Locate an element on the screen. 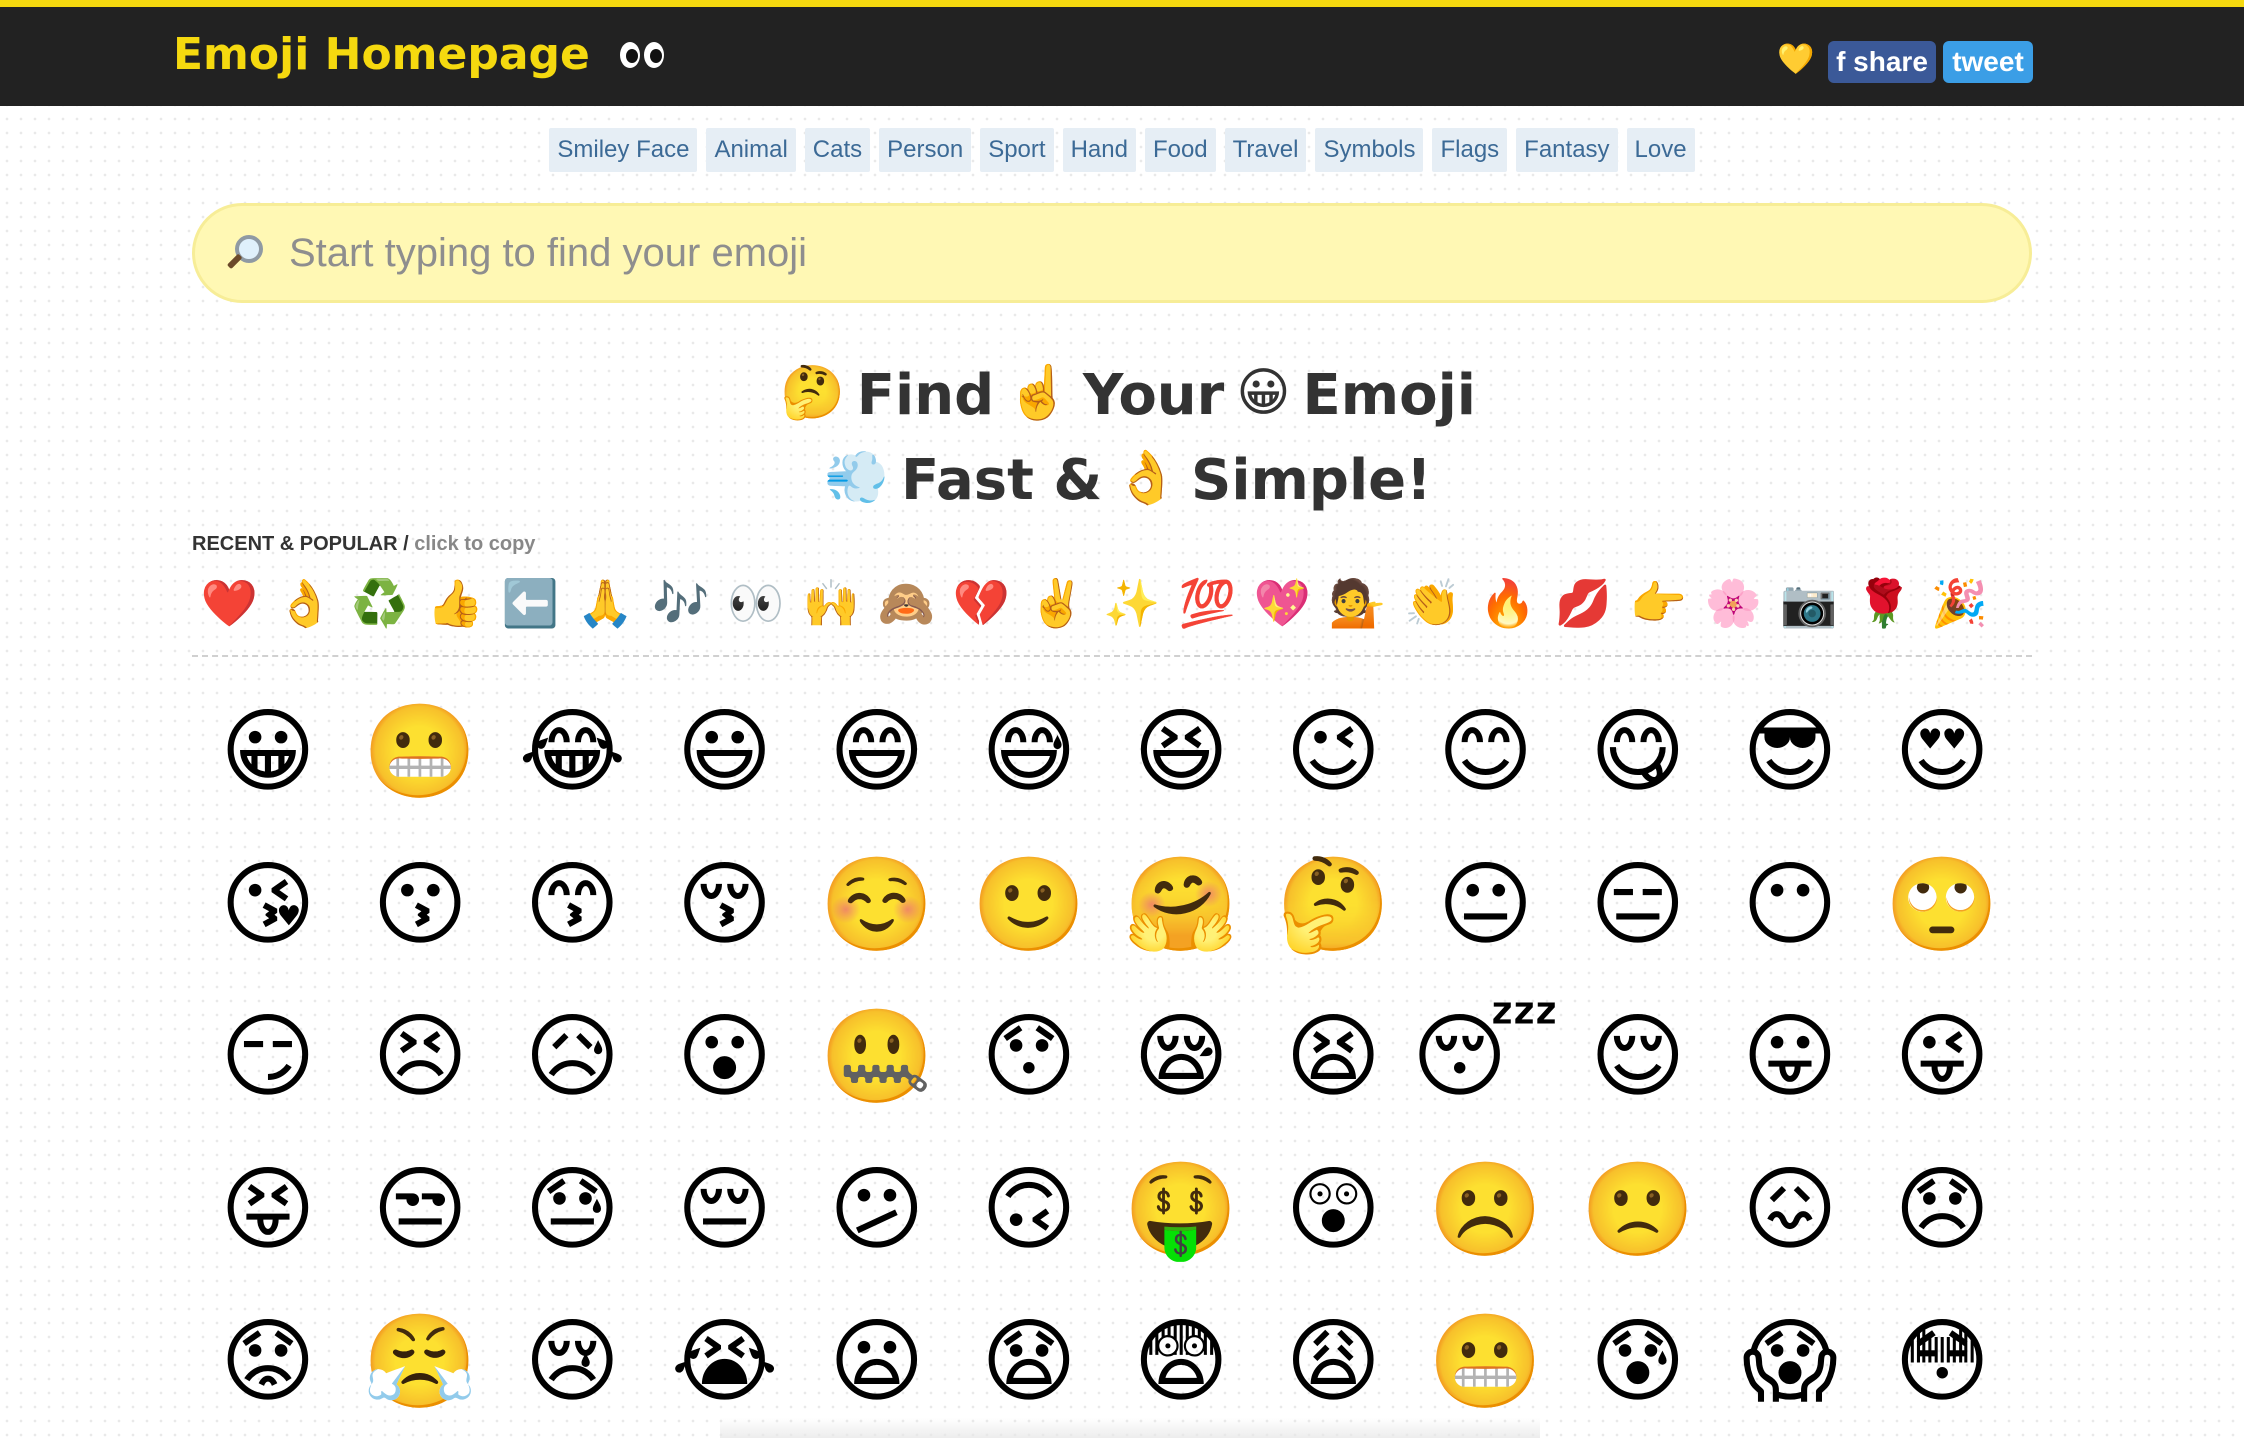  recent-emoji: ⬅️ is located at coordinates (530, 603).